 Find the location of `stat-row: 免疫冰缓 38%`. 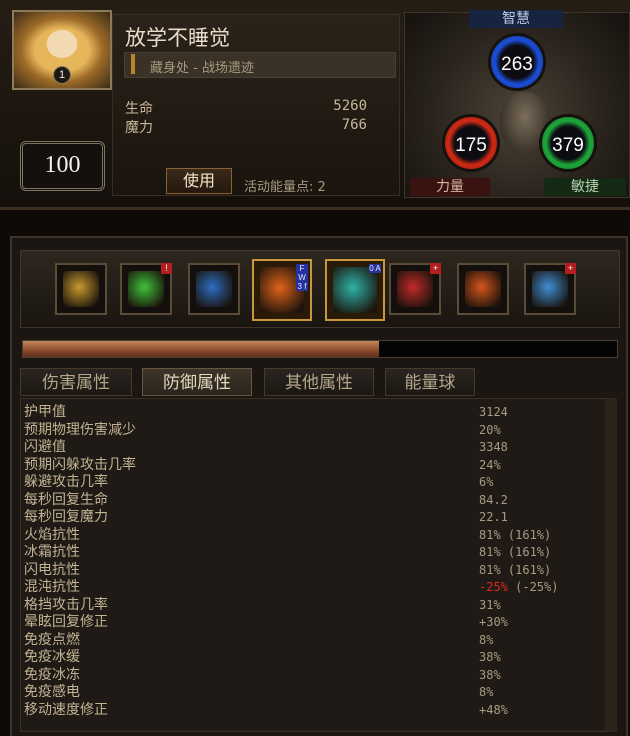

stat-row: 免疫冰缓 38% is located at coordinates (309, 657).